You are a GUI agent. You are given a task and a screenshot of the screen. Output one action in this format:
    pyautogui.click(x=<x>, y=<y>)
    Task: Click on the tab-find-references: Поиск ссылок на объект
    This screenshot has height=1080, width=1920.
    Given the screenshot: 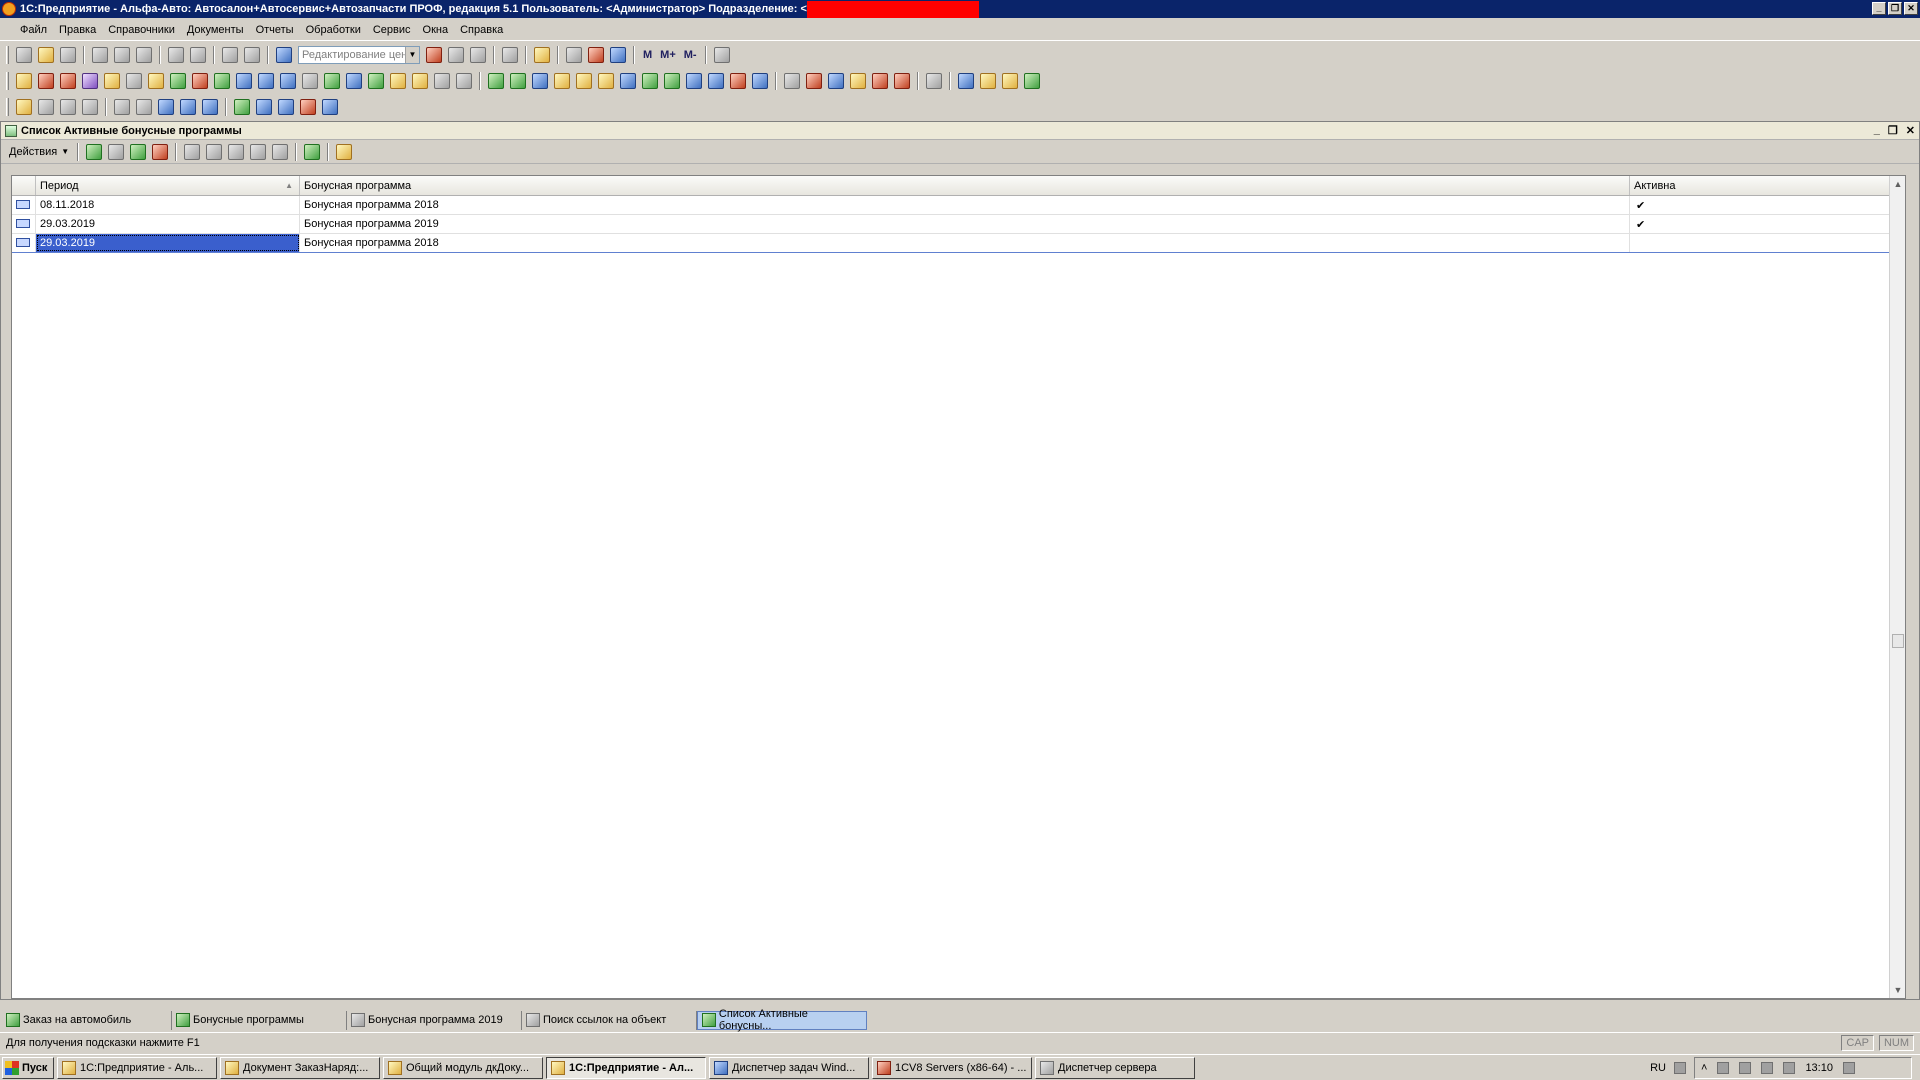 What is the action you would take?
    pyautogui.click(x=609, y=1020)
    